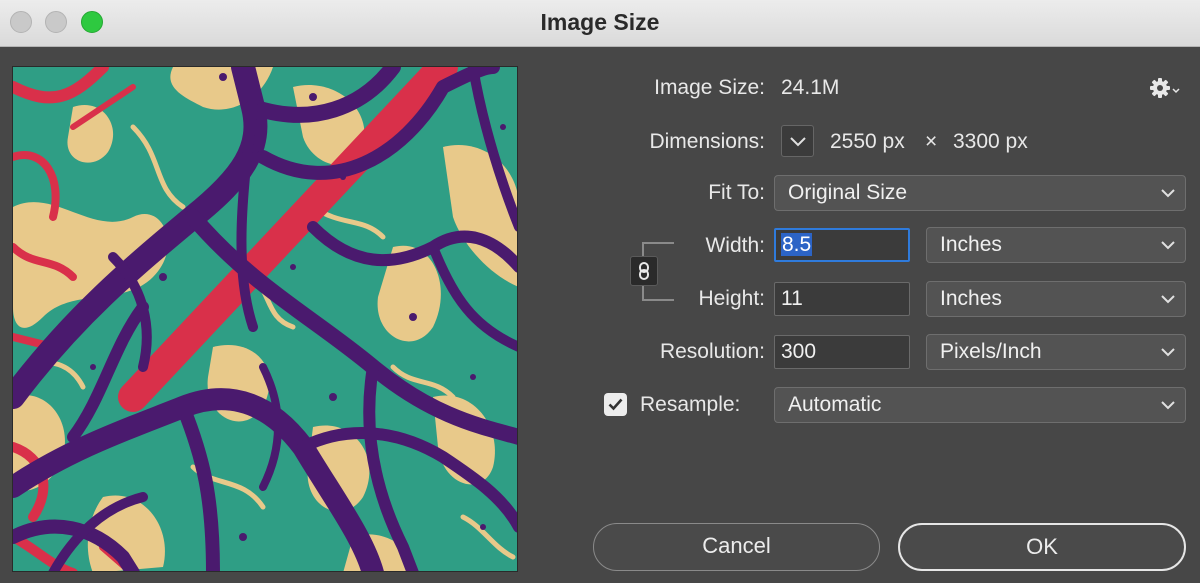 This screenshot has width=1200, height=583. I want to click on dimensions-width-value: 2550 px, so click(867, 141).